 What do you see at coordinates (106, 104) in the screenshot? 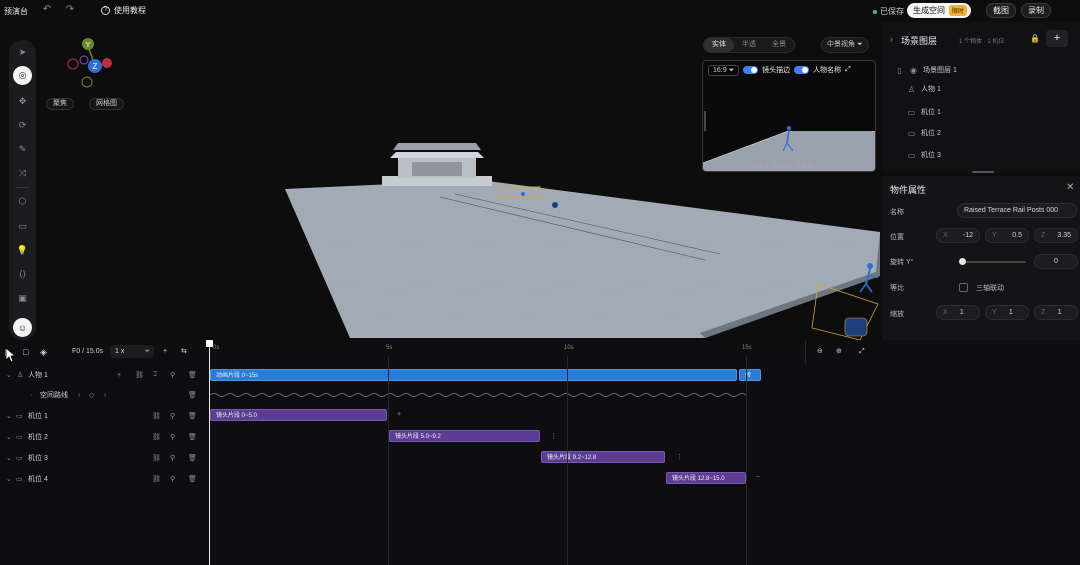
I see `grid-view-button: 网格图` at bounding box center [106, 104].